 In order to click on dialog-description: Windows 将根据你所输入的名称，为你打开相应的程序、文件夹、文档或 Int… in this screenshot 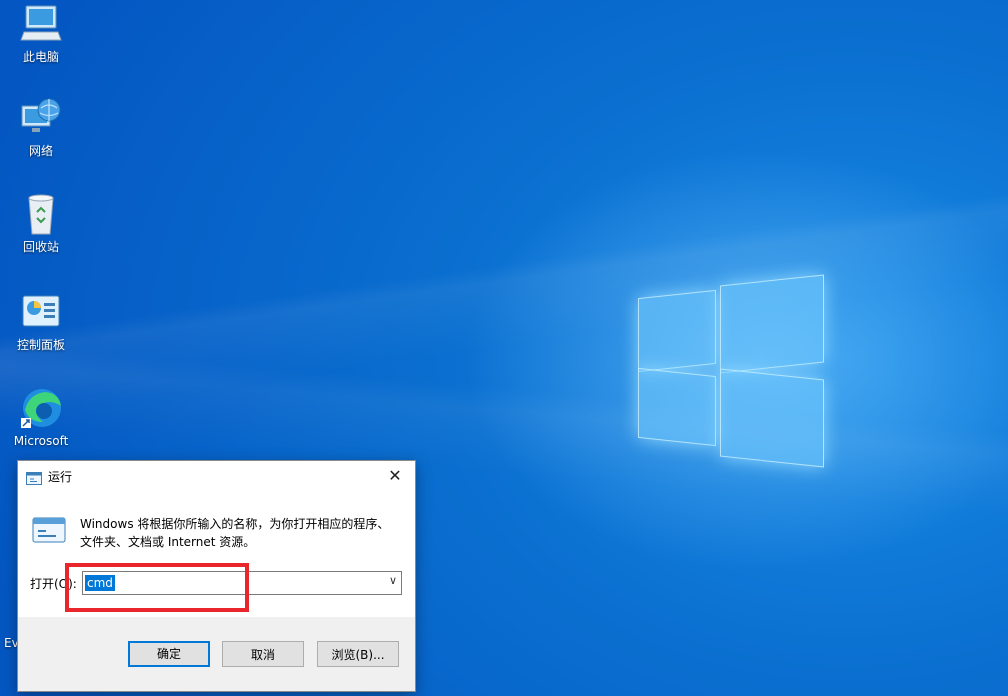, I will do `click(235, 533)`.